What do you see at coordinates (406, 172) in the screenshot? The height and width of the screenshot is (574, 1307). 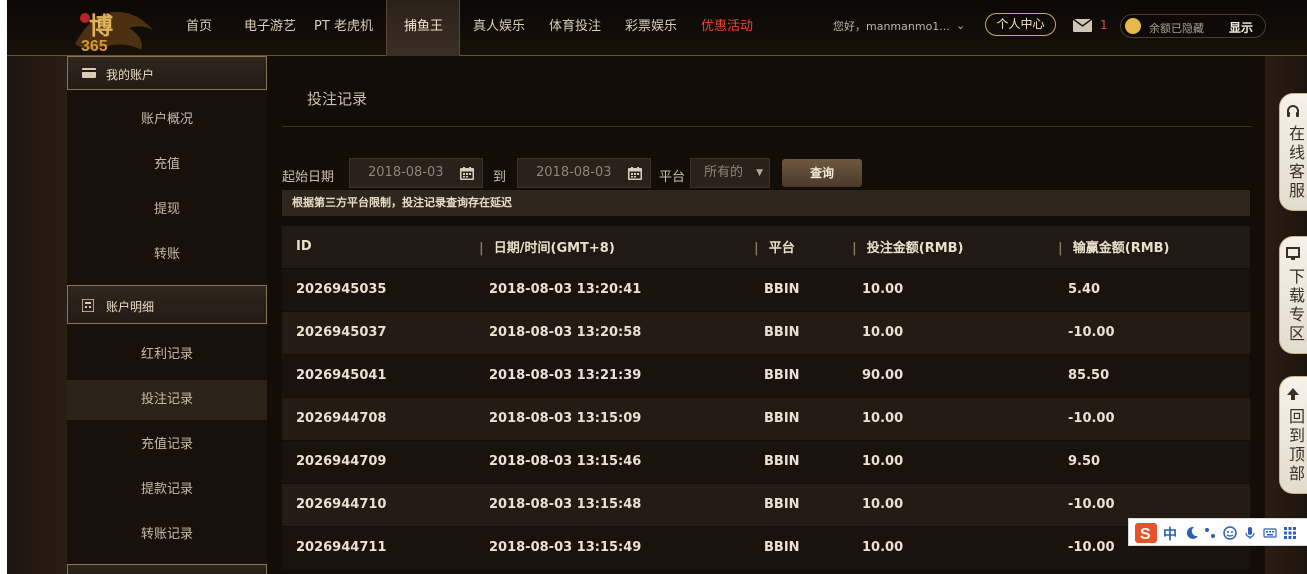 I see `start-date-value: 2018-08-03` at bounding box center [406, 172].